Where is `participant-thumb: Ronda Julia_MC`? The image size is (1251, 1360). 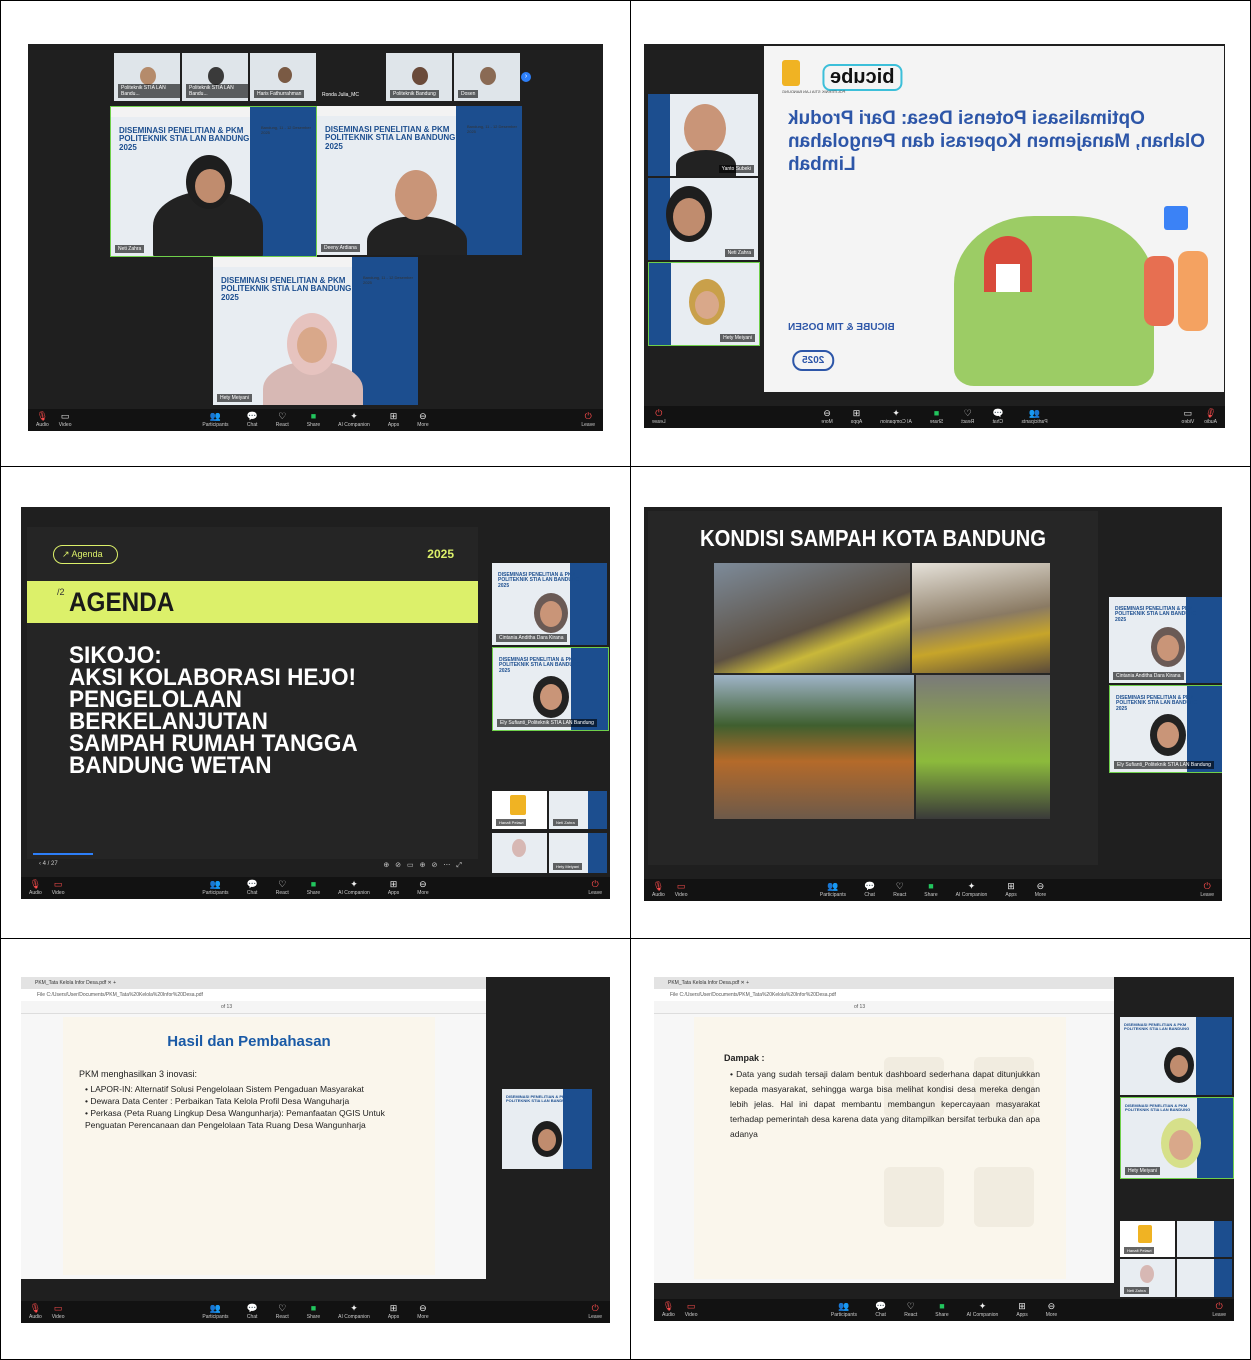 participant-thumb: Ronda Julia_MC is located at coordinates (351, 77).